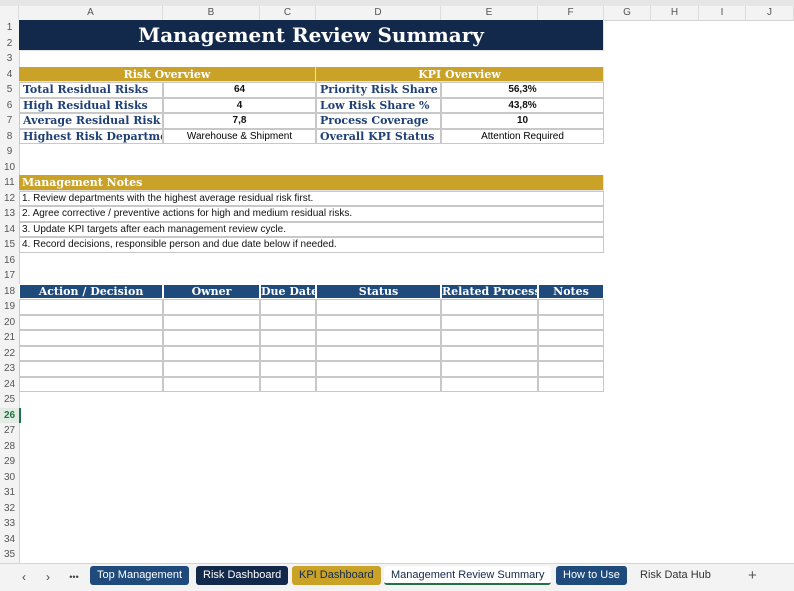  Describe the element at coordinates (9, 75) in the screenshot. I see `row-header: 4` at that location.